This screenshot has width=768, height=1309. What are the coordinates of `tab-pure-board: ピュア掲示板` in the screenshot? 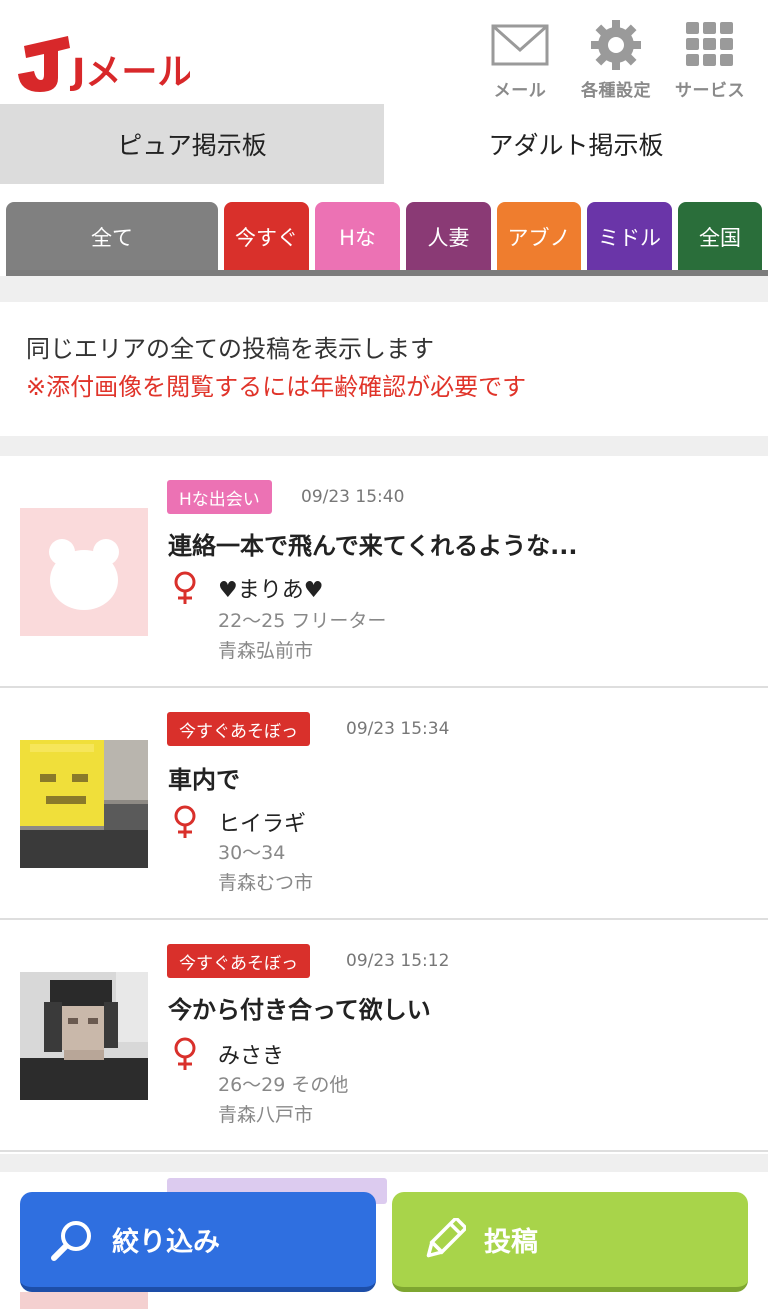 It's located at (192, 144).